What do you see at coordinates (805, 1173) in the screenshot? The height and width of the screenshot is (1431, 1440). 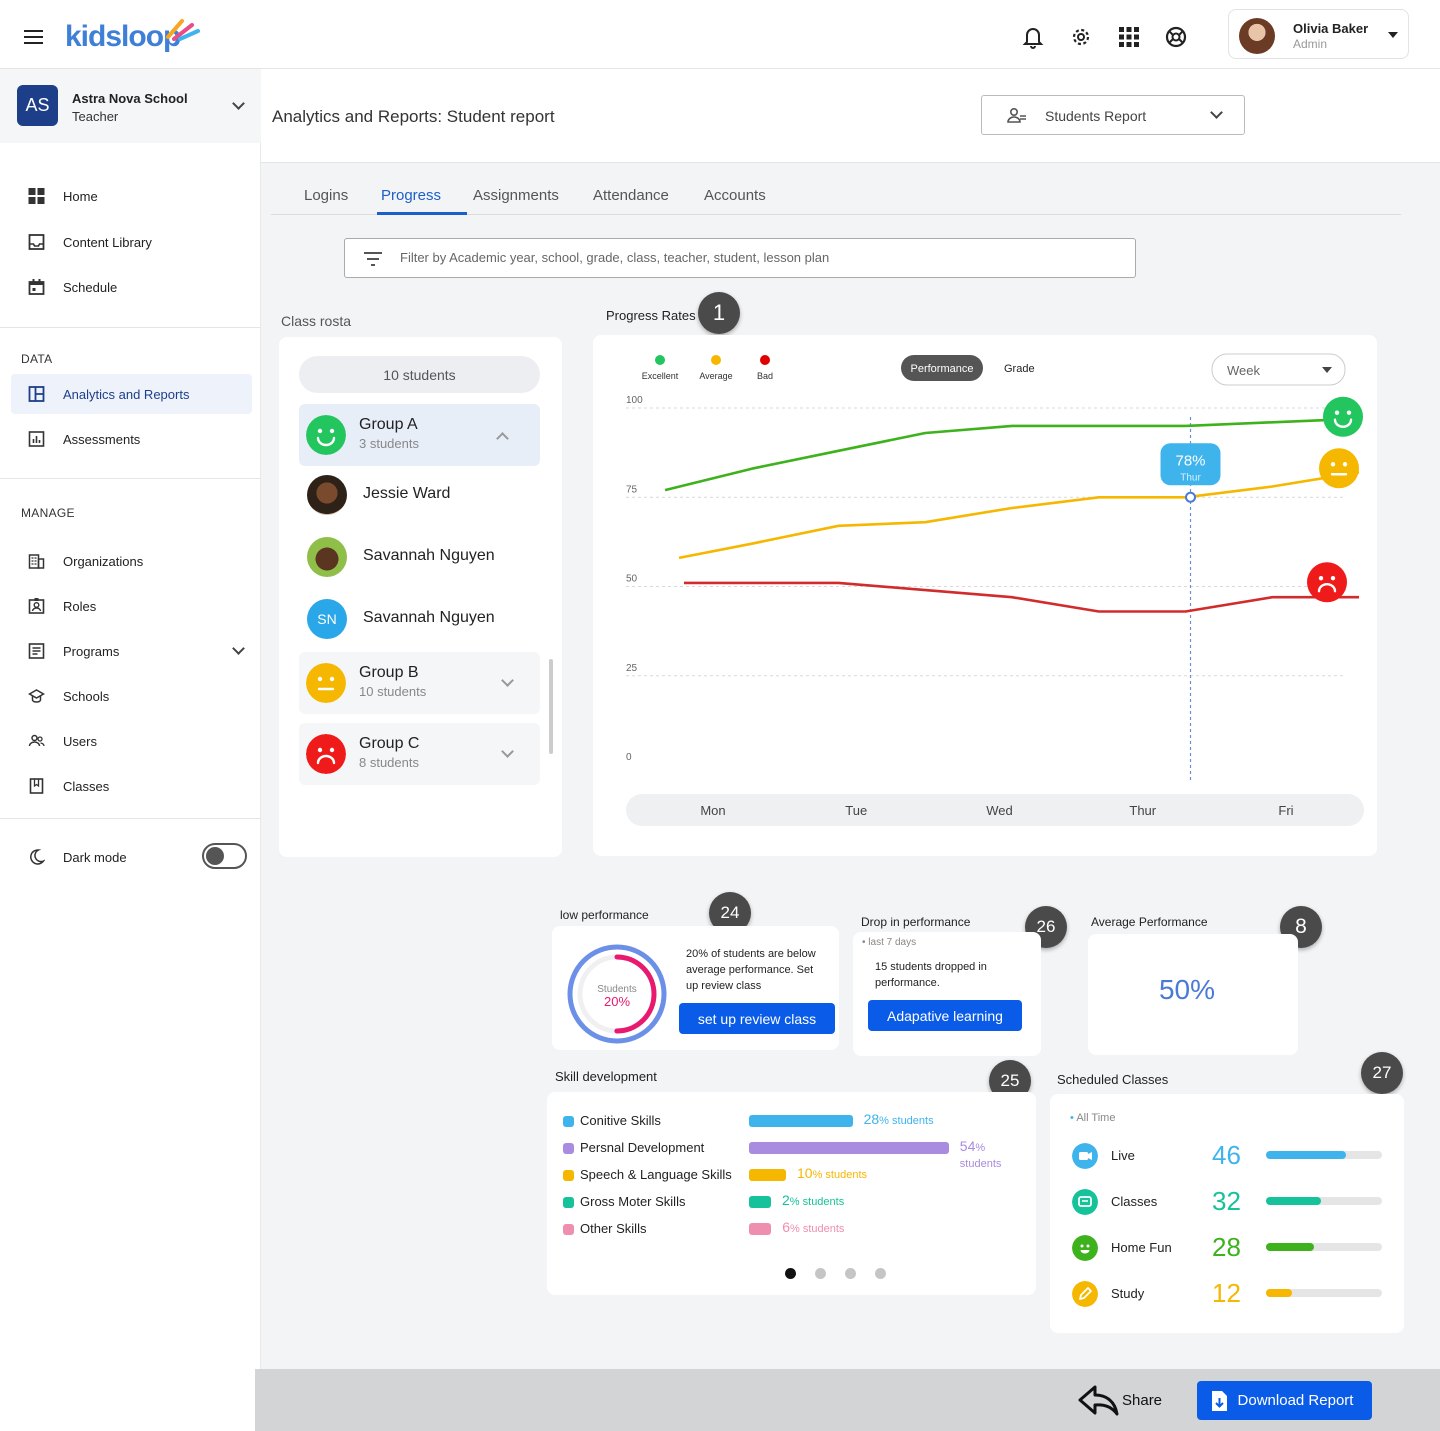 I see `skill-value: 10` at bounding box center [805, 1173].